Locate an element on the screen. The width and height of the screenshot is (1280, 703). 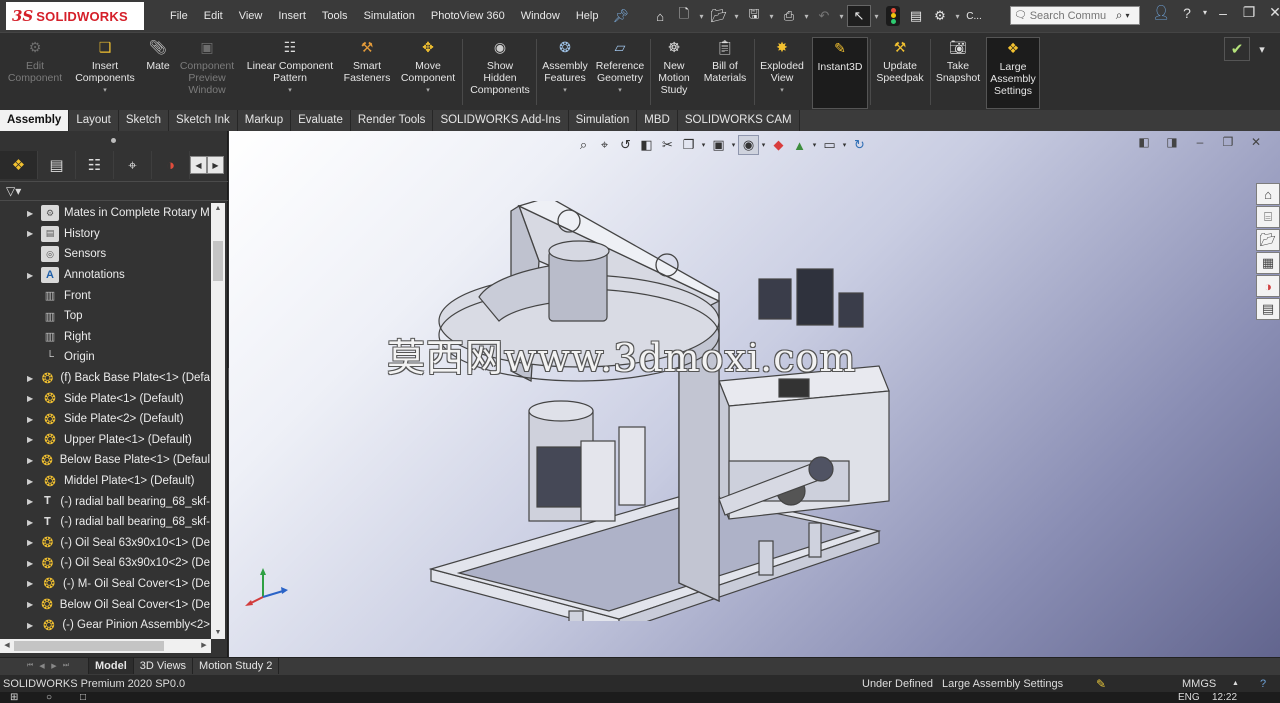
tab-addins: SOLIDWORKS Add-Ins is located at coordinates (501, 120).